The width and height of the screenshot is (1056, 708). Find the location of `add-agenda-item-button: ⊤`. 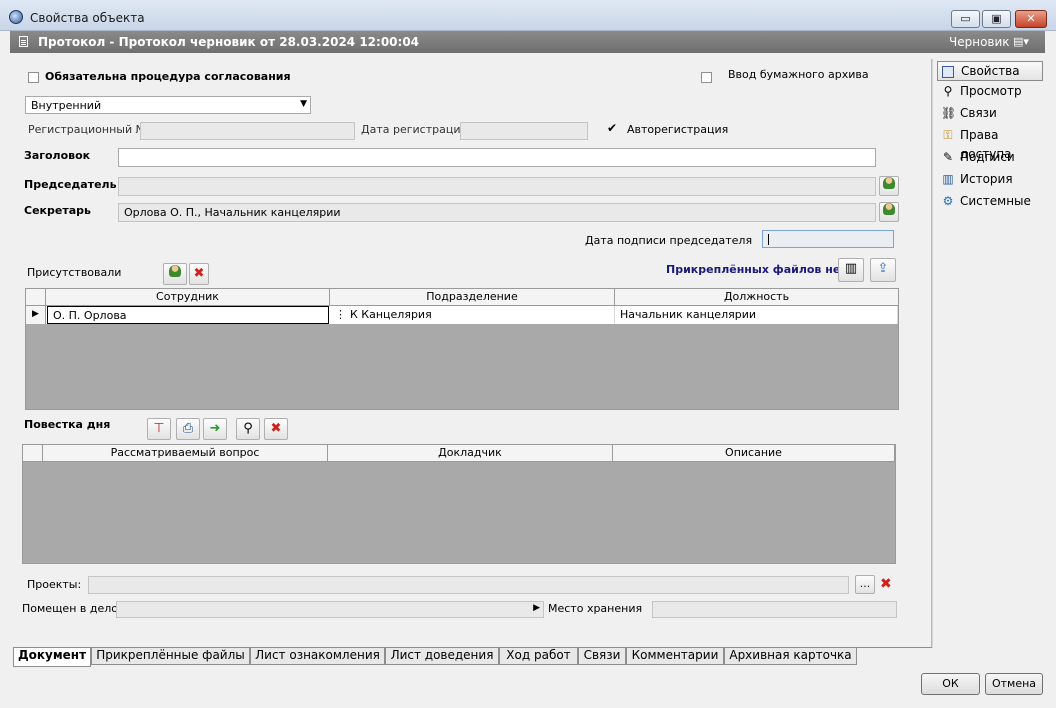

add-agenda-item-button: ⊤ is located at coordinates (159, 429).